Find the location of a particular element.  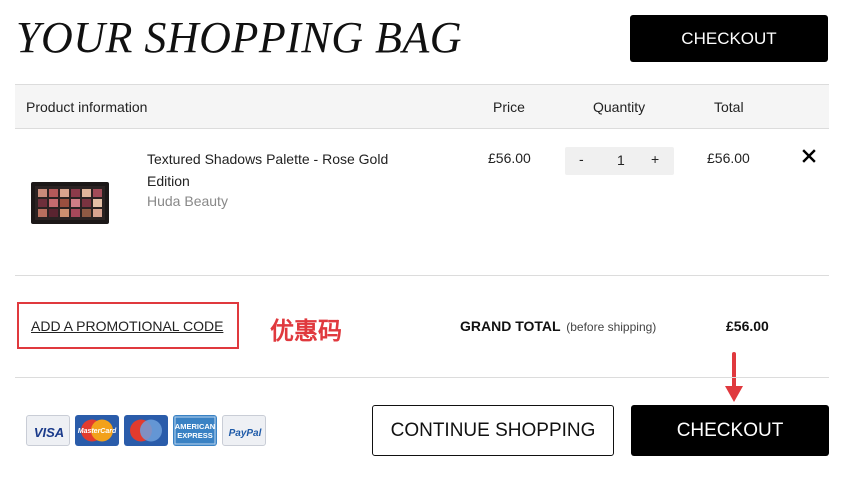

grand-total-label: GRAND TOTAL (before shipping) is located at coordinates (558, 326).